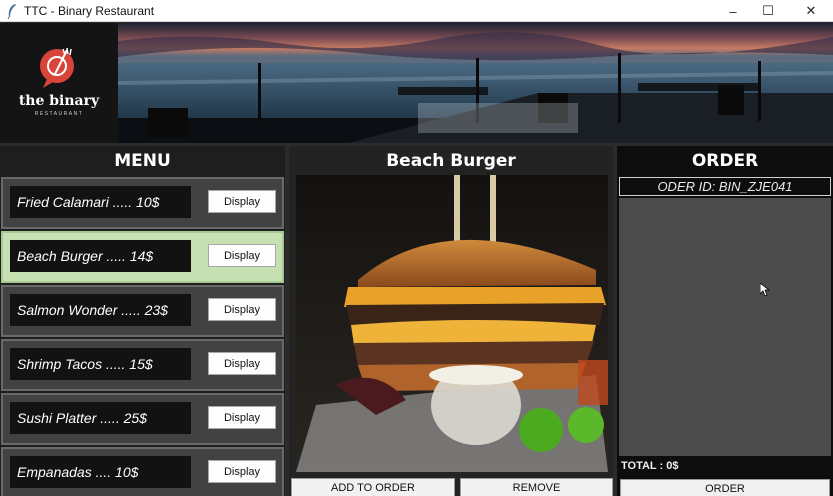  I want to click on menu-title: MENU, so click(142, 161).